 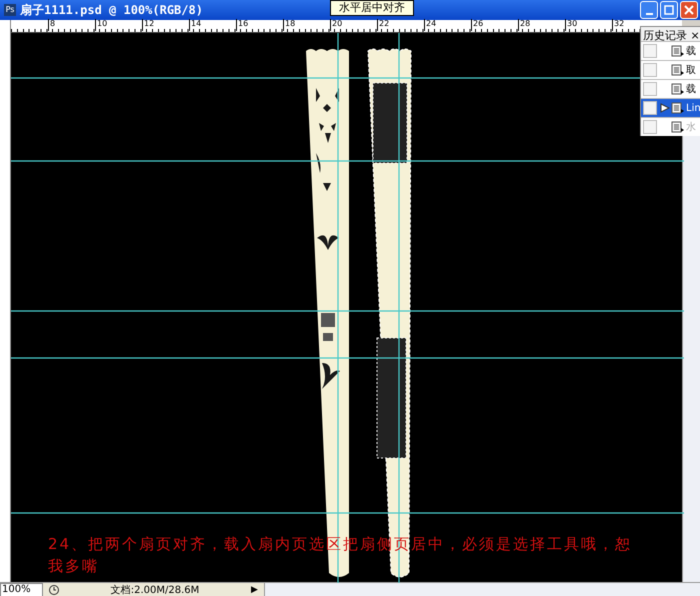 I want to click on window-title: 扇子1111.psd @ 100%(RGB/8), so click(x=111, y=10).